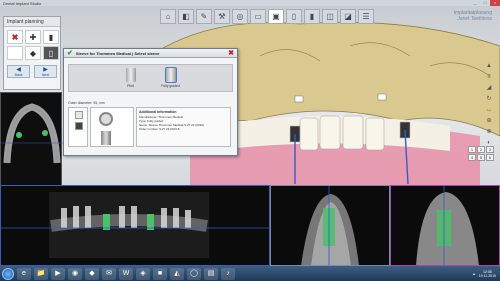 The width and height of the screenshot is (500, 281). I want to click on diameter-selector, so click(78, 127).